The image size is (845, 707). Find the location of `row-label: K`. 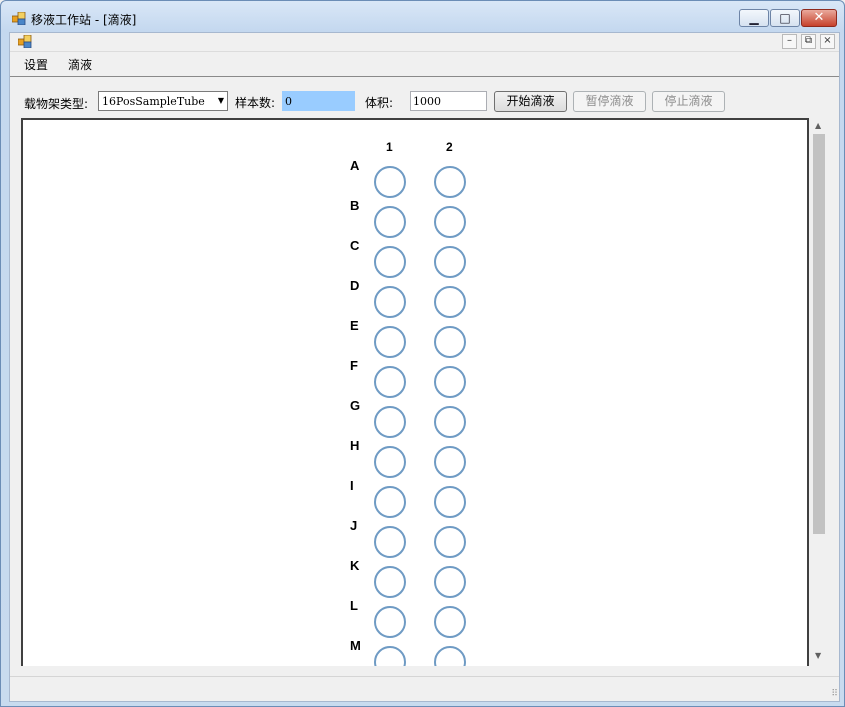

row-label: K is located at coordinates (355, 565).